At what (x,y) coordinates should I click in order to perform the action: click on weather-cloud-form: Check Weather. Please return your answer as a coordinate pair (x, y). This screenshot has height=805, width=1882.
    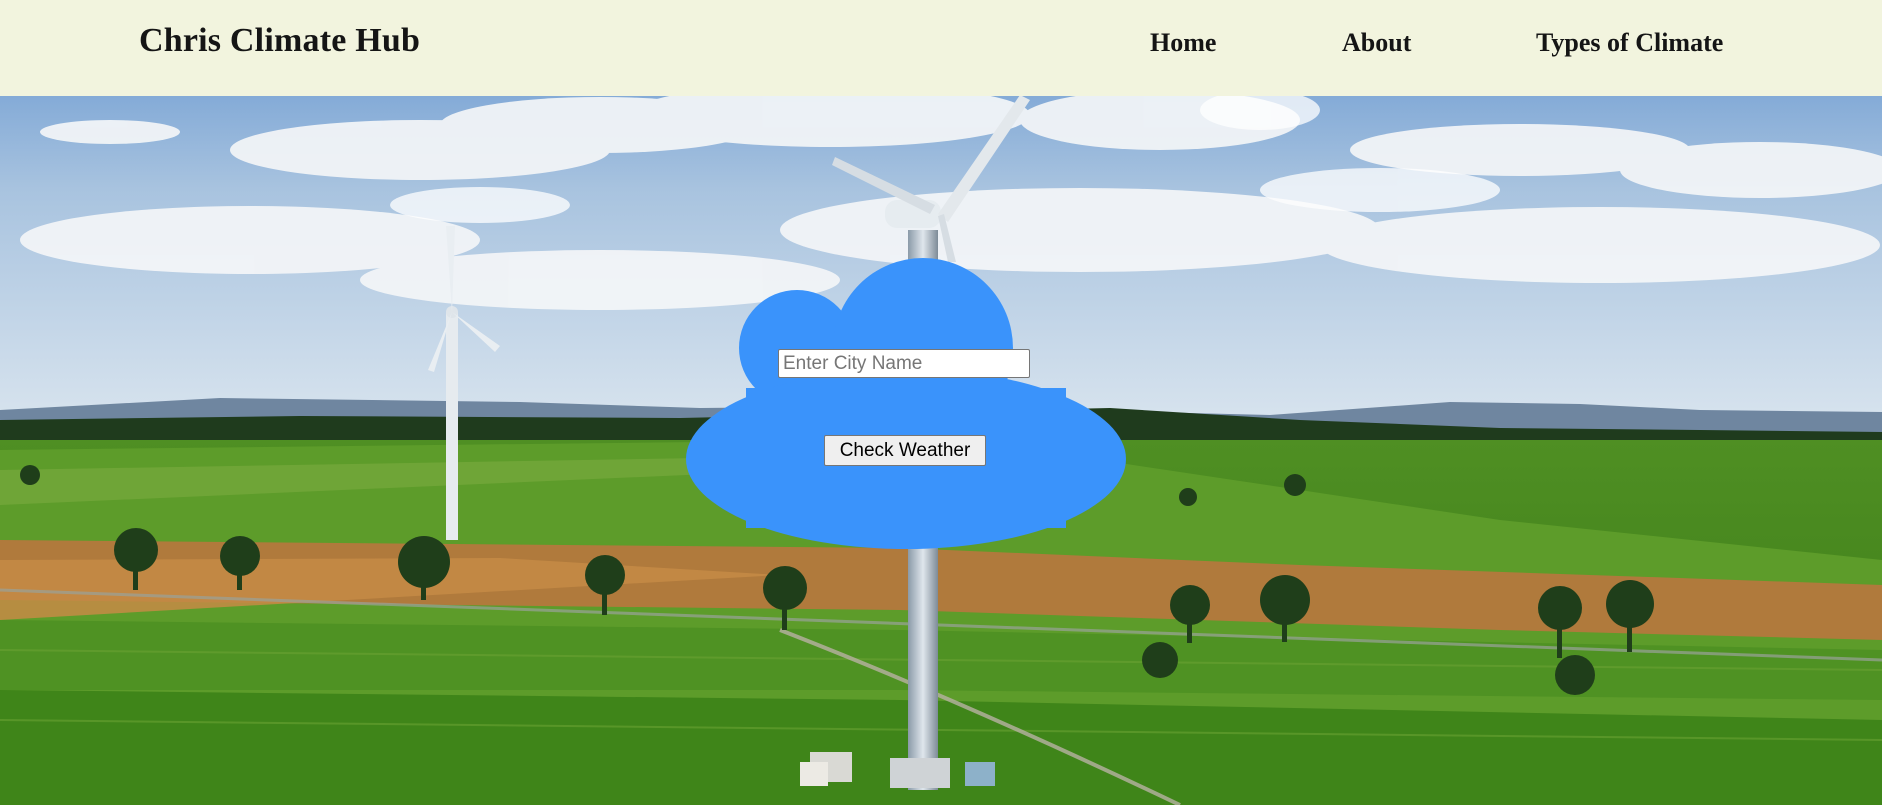
    Looking at the image, I should click on (906, 404).